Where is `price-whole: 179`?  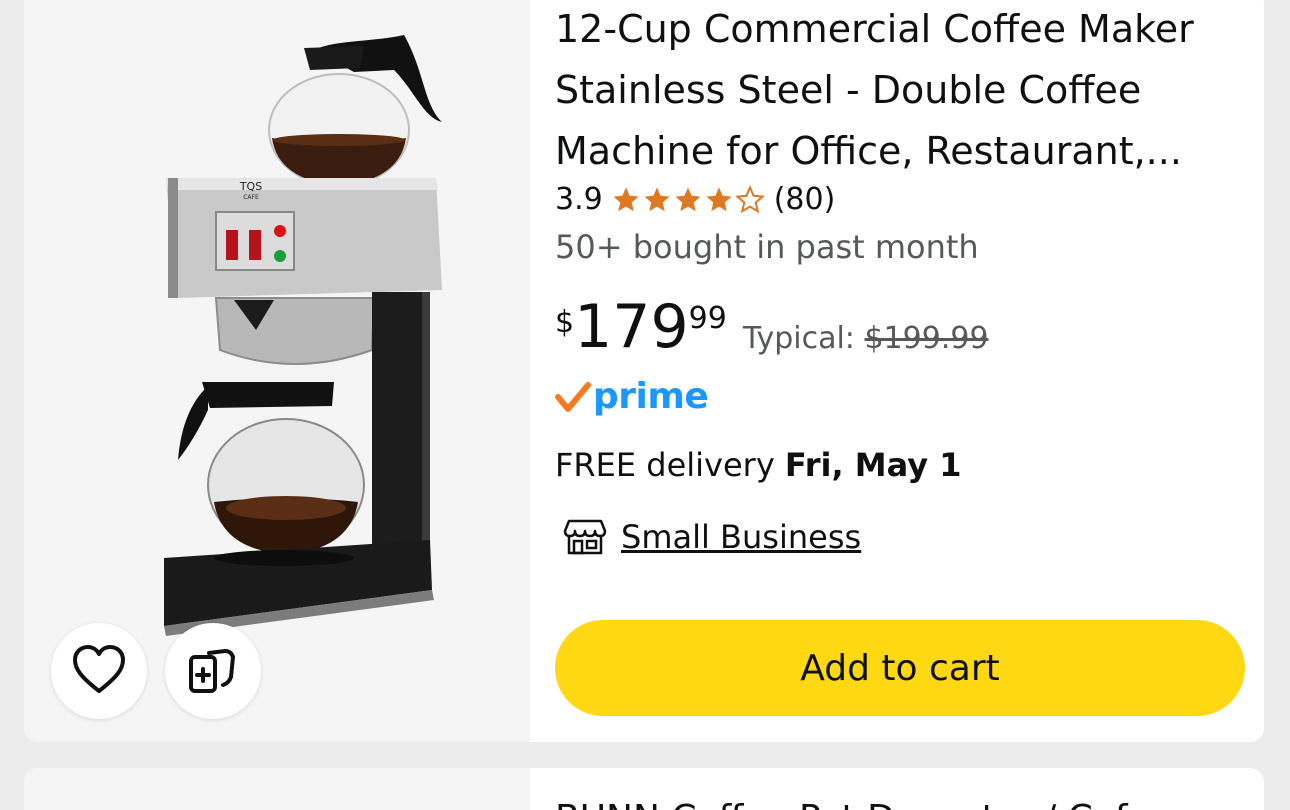
price-whole: 179 is located at coordinates (631, 327).